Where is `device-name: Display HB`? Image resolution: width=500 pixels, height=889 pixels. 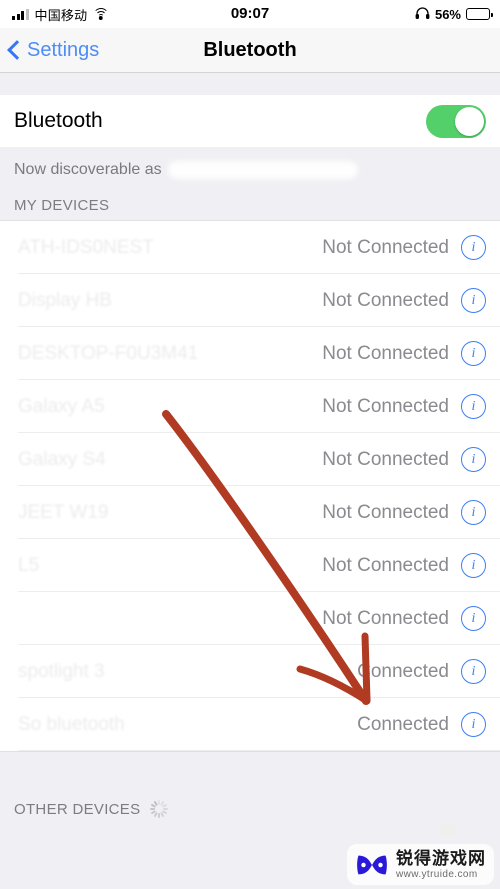
device-name: Display HB is located at coordinates (65, 300).